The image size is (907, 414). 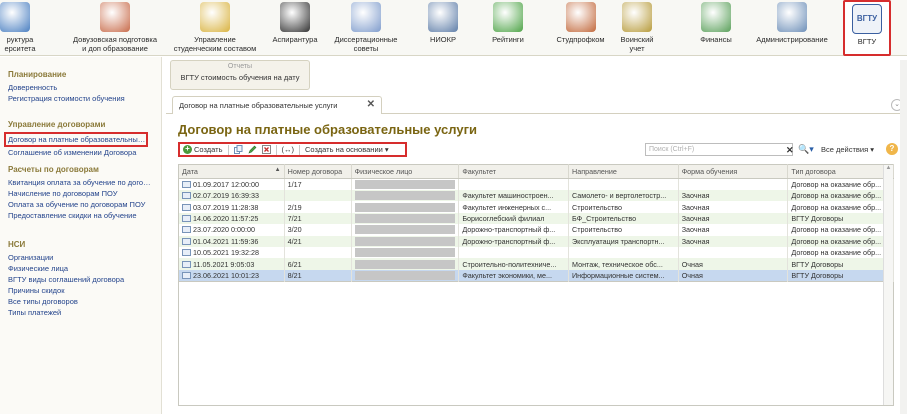 I want to click on table-scrollbar: ▲, so click(x=888, y=285).